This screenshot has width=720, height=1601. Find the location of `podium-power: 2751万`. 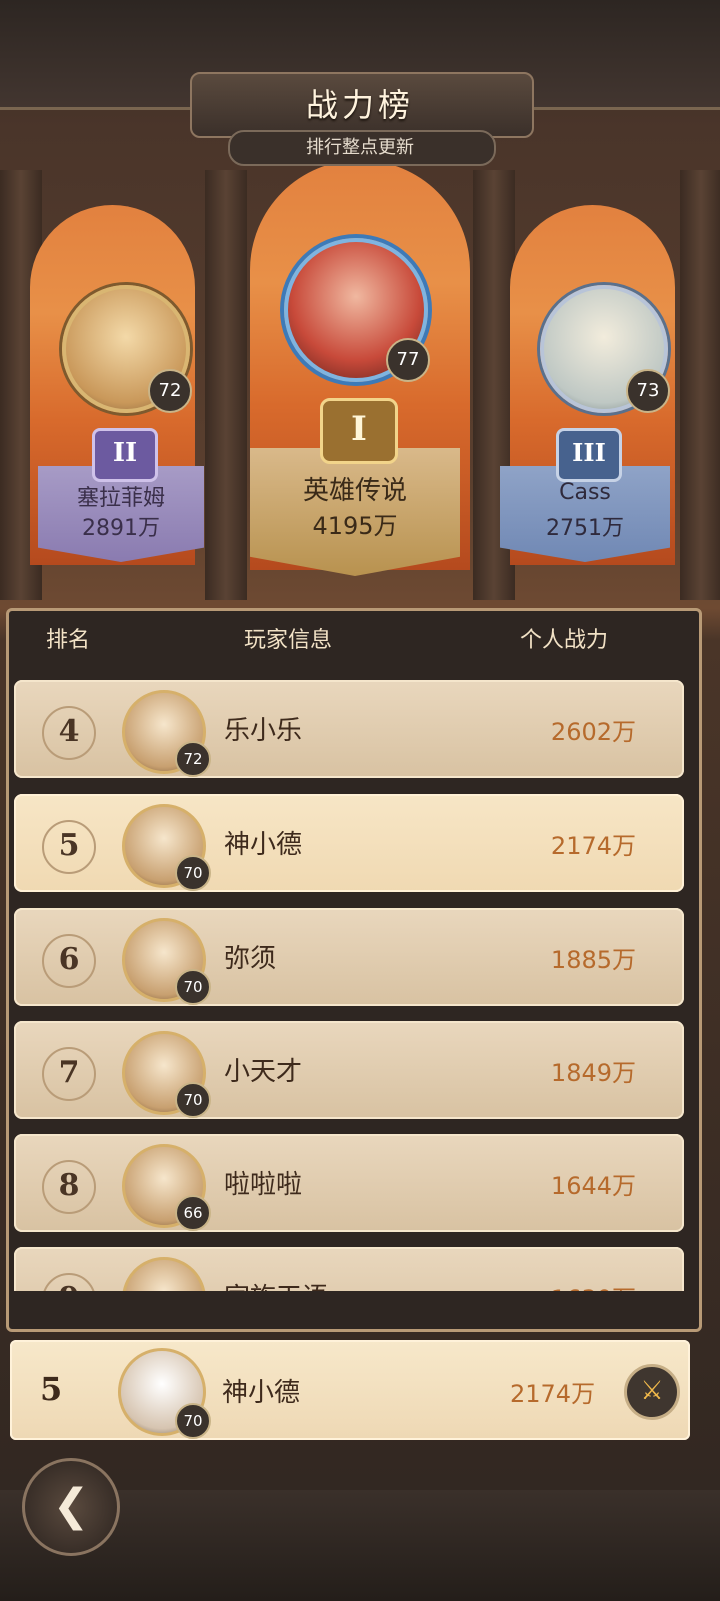

podium-power: 2751万 is located at coordinates (585, 528).